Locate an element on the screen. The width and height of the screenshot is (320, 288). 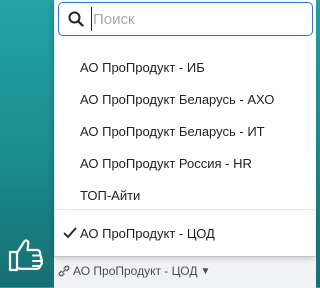
option-item: АО ПроПродукт Беларусь - ИТ is located at coordinates (185, 132).